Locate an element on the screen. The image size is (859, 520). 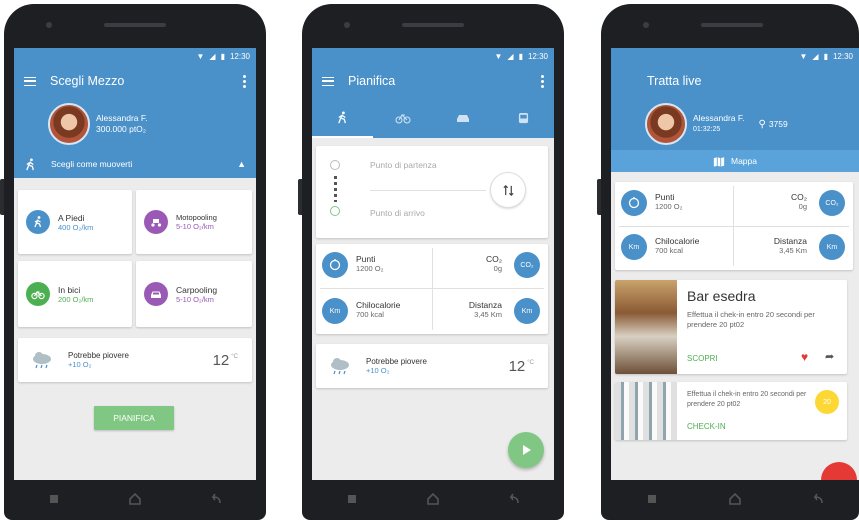
points-icon is located at coordinates (335, 265).